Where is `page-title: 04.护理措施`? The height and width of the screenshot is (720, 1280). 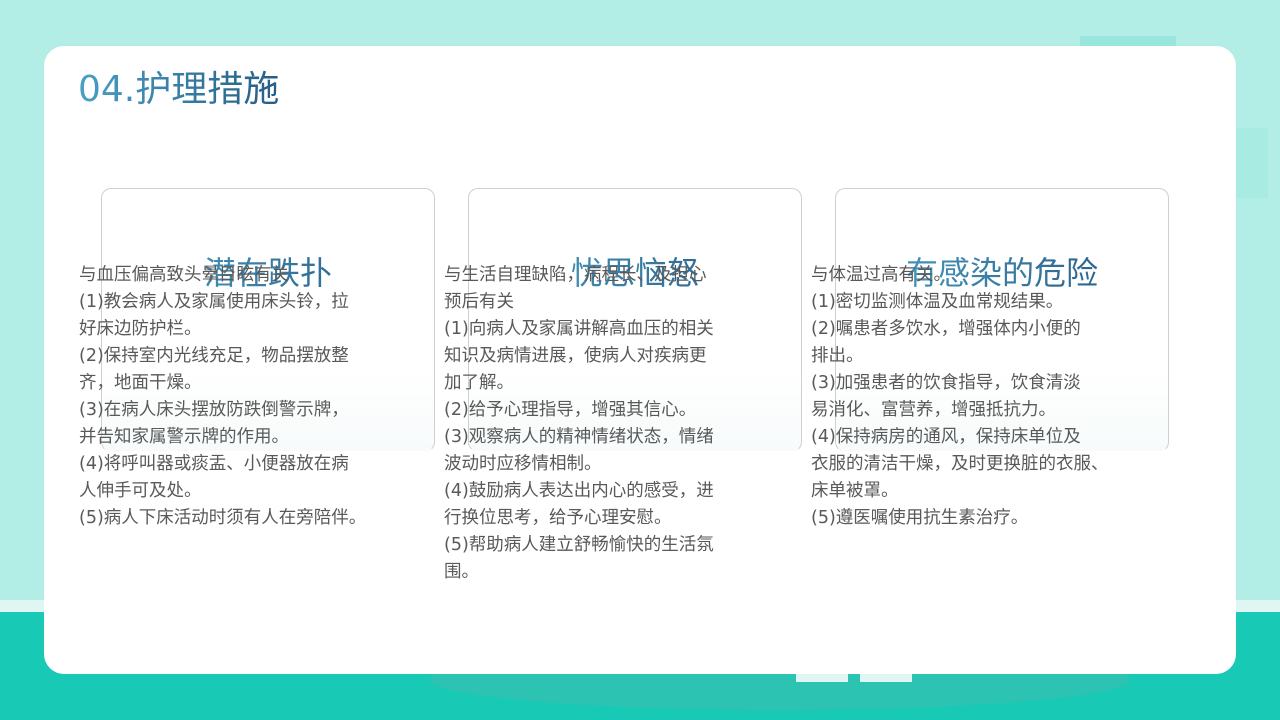 page-title: 04.护理措施 is located at coordinates (178, 90).